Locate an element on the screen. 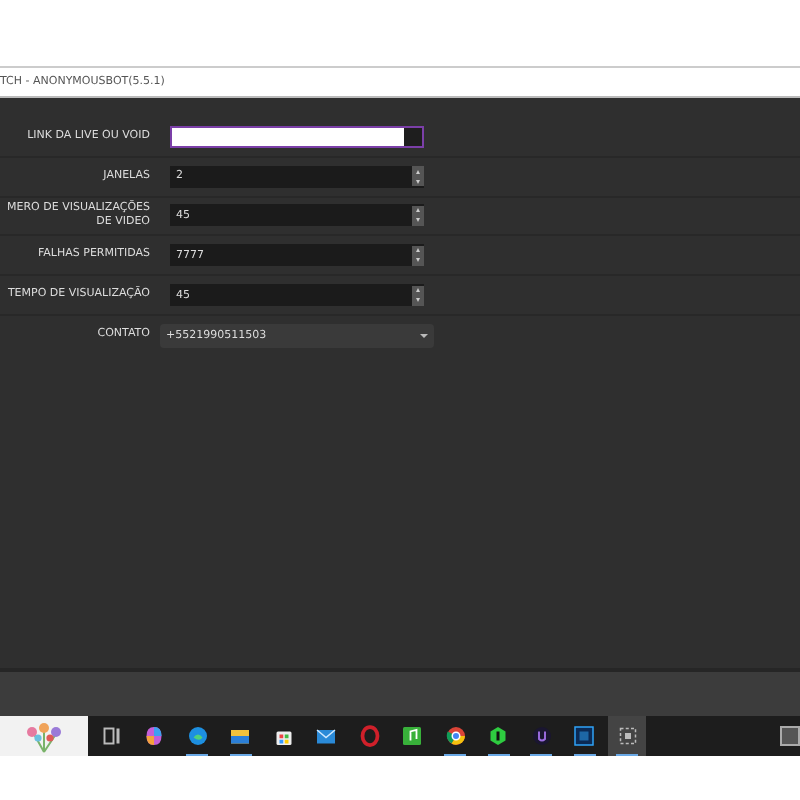 The width and height of the screenshot is (800, 800). screenshot-icon is located at coordinates (627, 736).